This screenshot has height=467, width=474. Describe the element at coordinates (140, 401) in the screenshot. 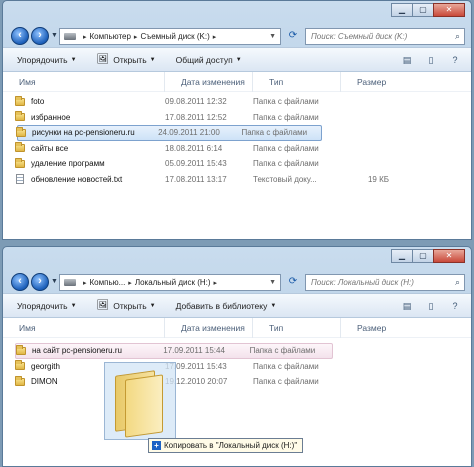

I see `drag-preview` at that location.